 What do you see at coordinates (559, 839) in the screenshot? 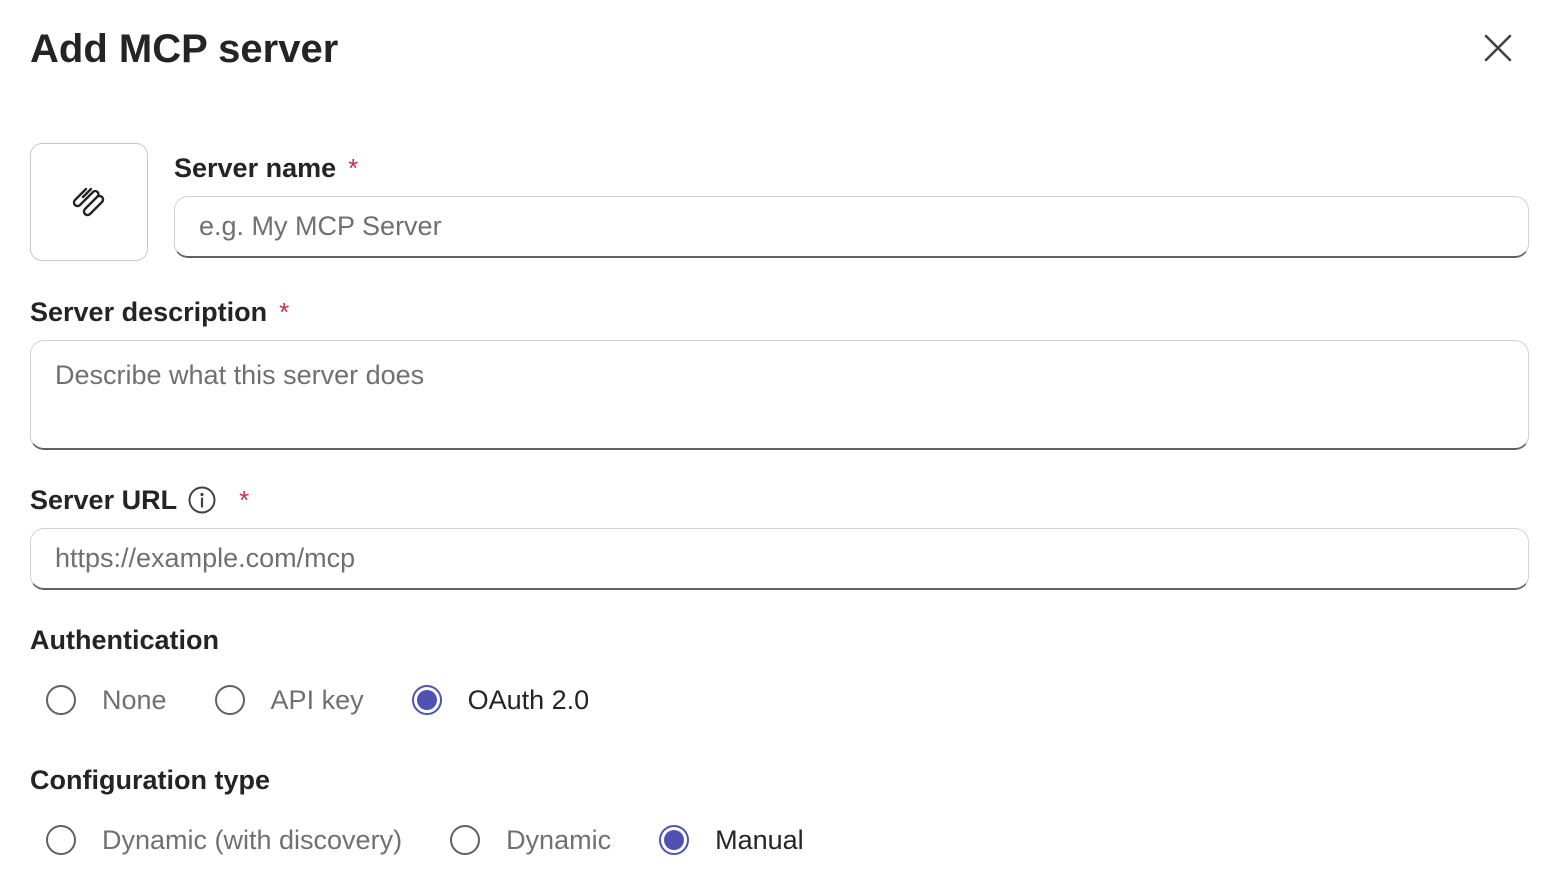
I see `radio-label: Dynamic` at bounding box center [559, 839].